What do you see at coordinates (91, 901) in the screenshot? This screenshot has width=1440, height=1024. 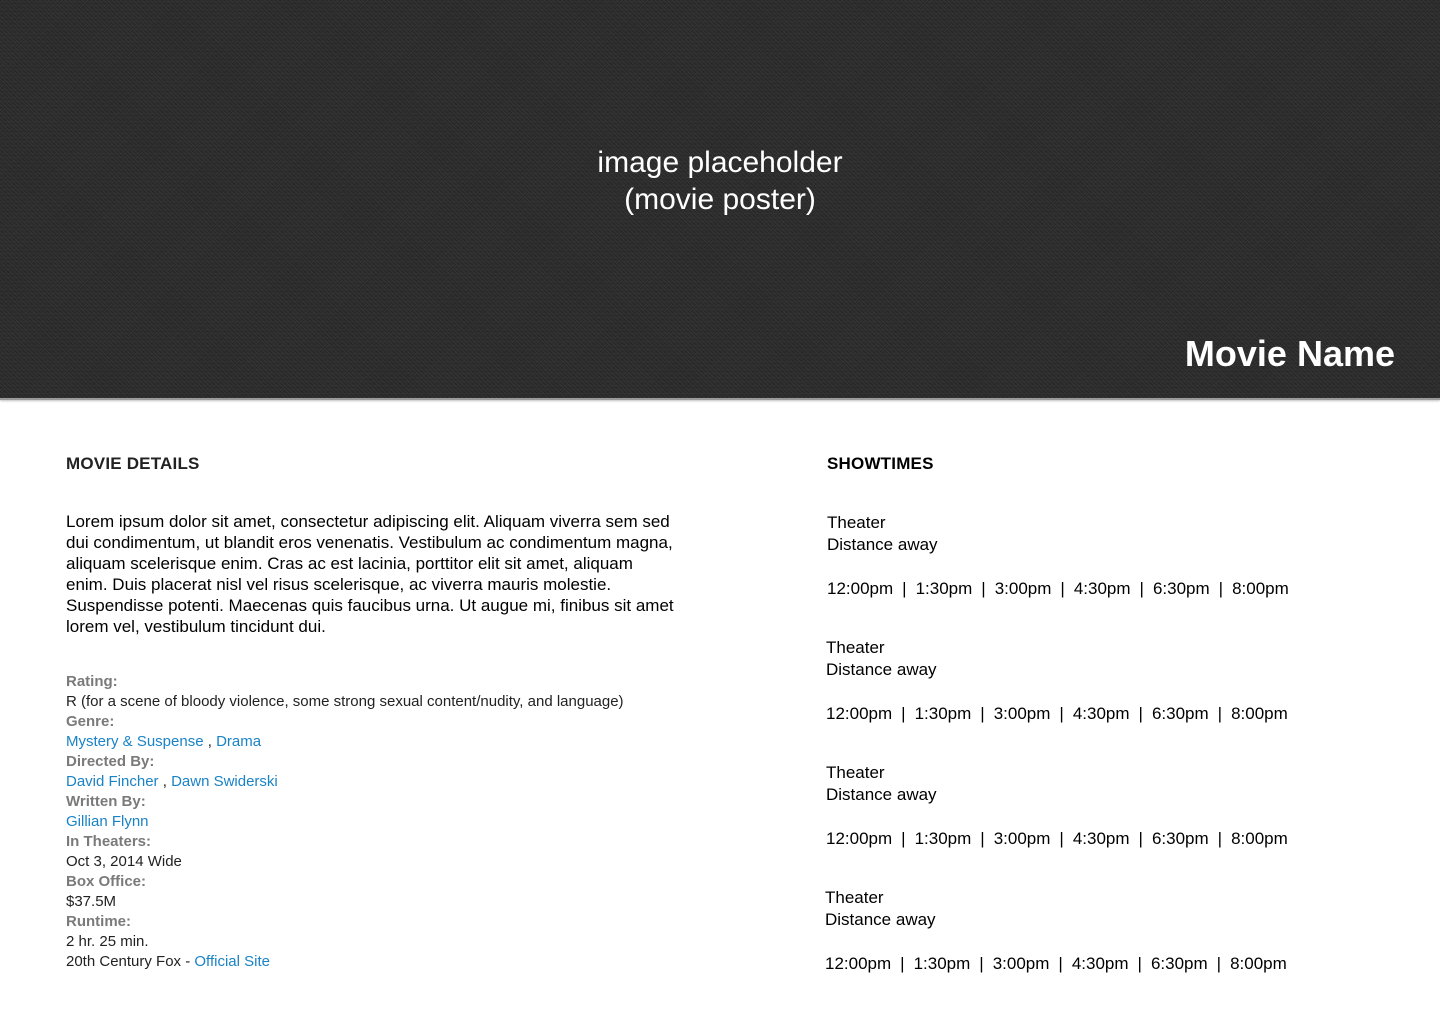 I see `box-office-value: $37.5M` at bounding box center [91, 901].